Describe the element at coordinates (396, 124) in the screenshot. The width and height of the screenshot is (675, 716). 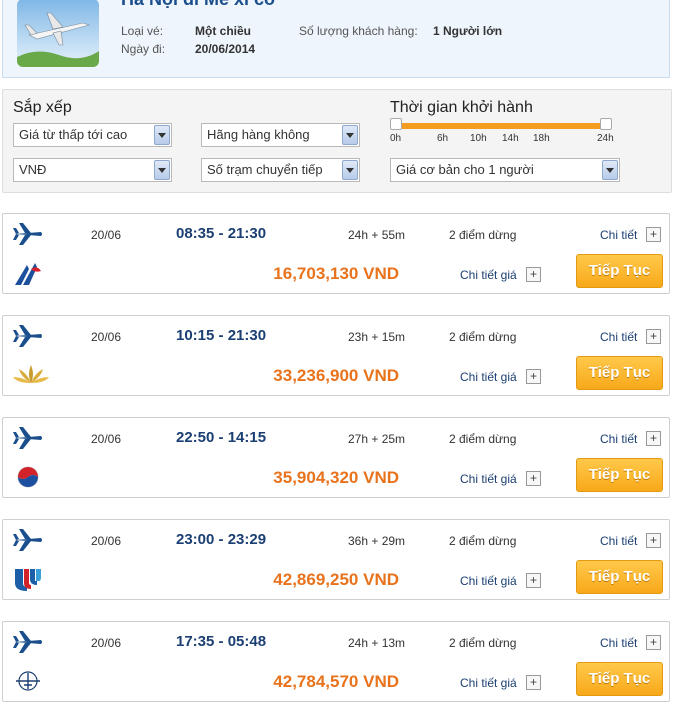
I see `slider-handle-start` at that location.